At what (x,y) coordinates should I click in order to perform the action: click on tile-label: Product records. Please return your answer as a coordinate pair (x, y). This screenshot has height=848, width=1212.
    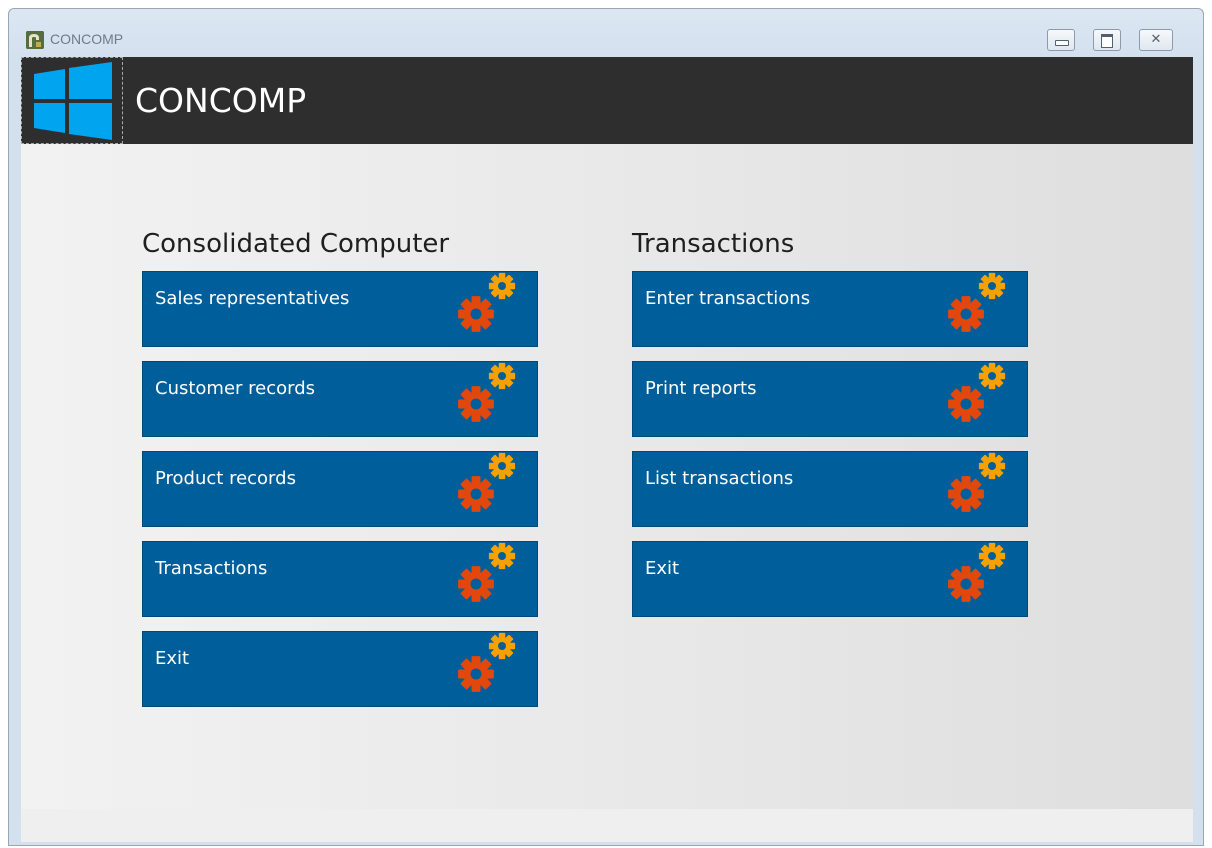
    Looking at the image, I should click on (225, 478).